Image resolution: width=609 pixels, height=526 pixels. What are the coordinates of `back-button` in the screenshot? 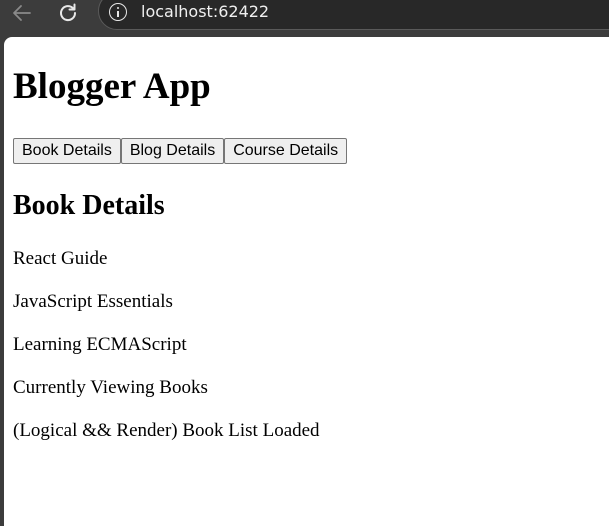 It's located at (22, 13).